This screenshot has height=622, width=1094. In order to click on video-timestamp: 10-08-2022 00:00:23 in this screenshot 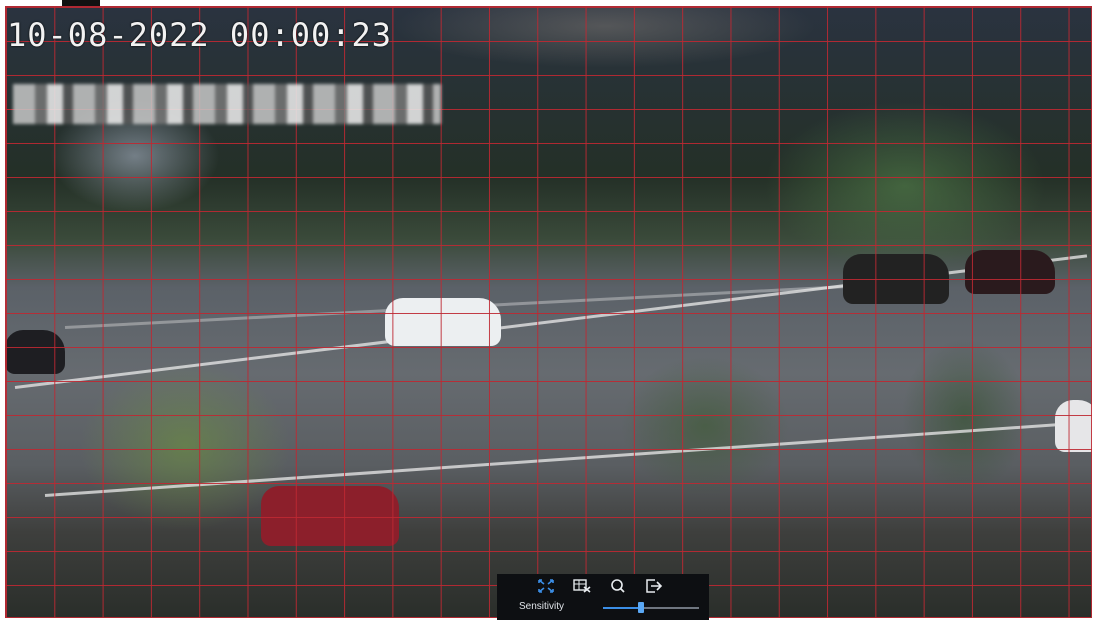, I will do `click(200, 35)`.